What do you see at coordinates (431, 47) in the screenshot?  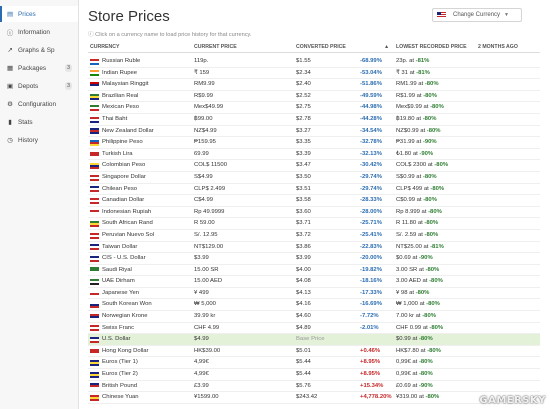 I see `col-lowest-price: Lowest Recorded Price` at bounding box center [431, 47].